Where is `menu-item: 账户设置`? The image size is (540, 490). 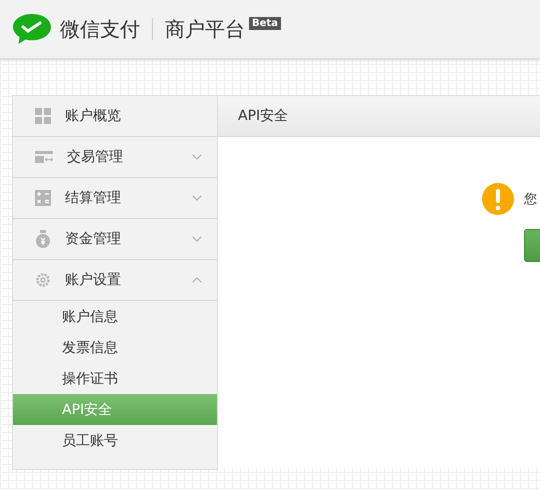 menu-item: 账户设置 is located at coordinates (115, 280).